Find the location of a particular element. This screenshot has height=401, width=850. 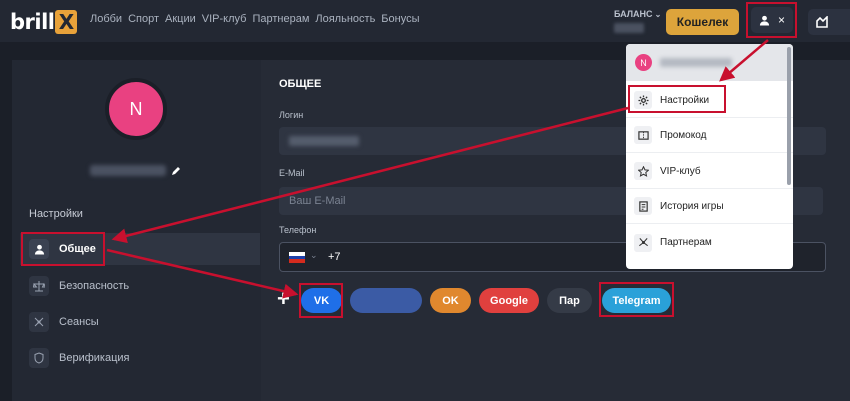

phone-code: +7 is located at coordinates (334, 257).